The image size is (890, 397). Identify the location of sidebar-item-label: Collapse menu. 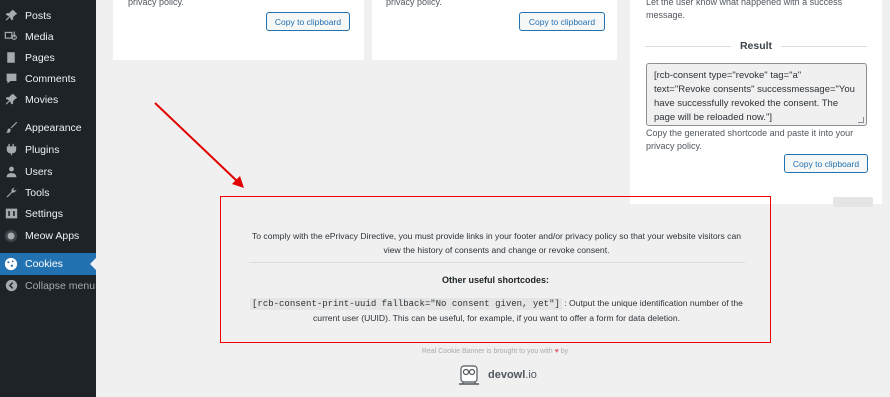
(60, 285).